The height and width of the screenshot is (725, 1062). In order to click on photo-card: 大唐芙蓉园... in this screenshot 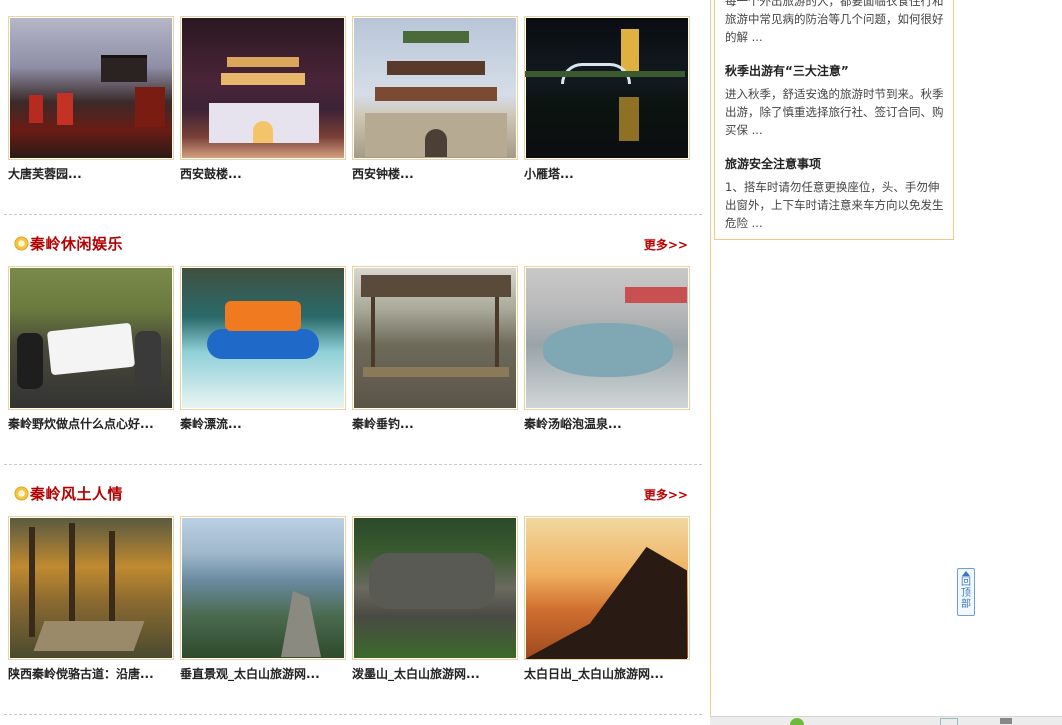, I will do `click(91, 99)`.